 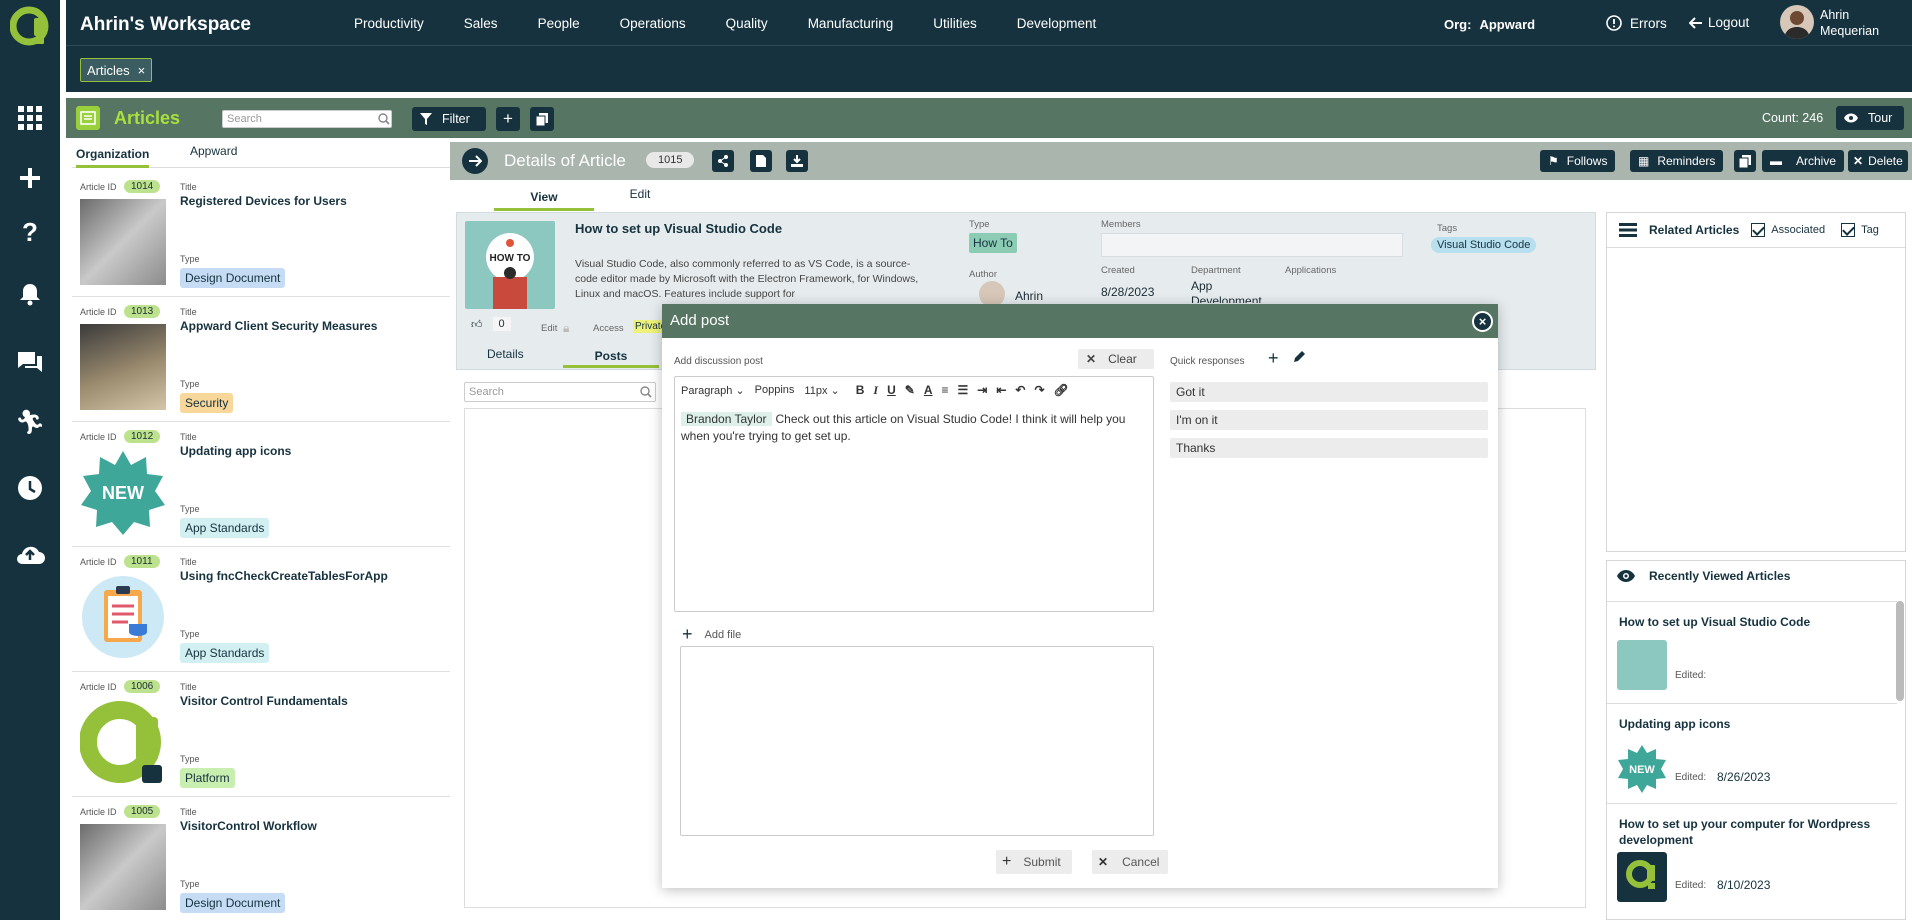 I want to click on help-icon: ?, so click(x=30, y=232).